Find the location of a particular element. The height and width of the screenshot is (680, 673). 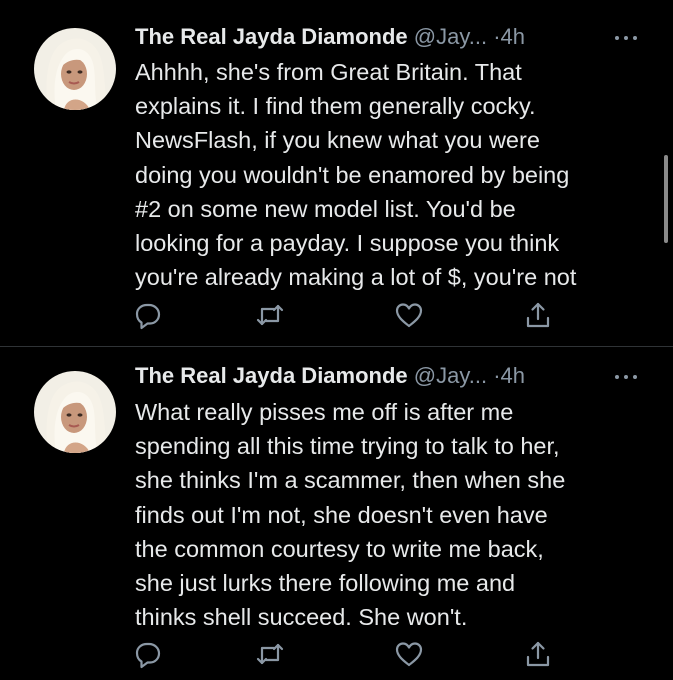

tweet-text-line: #2 on some new model list. You'd be is located at coordinates (325, 208).